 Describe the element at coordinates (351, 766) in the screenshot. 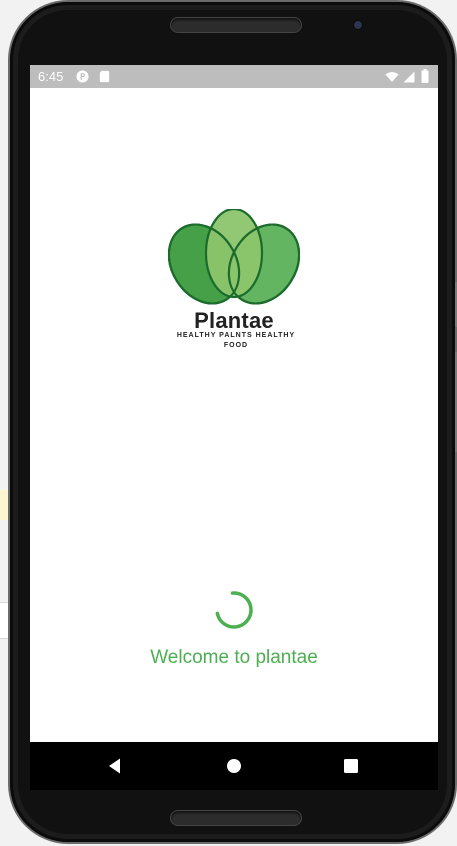

I see `recents-icon` at that location.